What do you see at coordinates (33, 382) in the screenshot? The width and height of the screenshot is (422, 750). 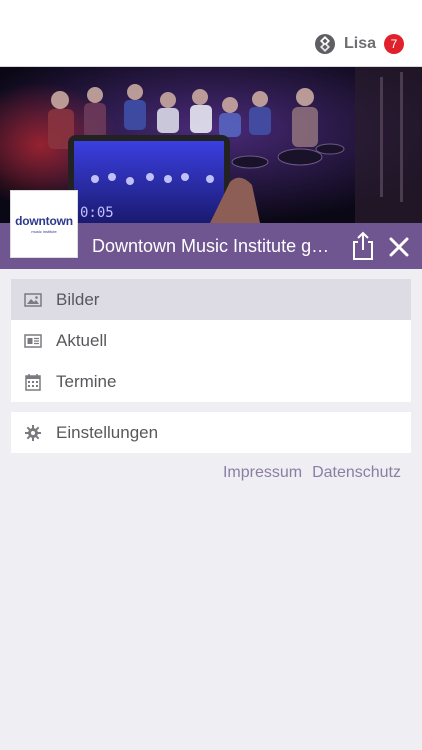 I see `calendar-icon` at bounding box center [33, 382].